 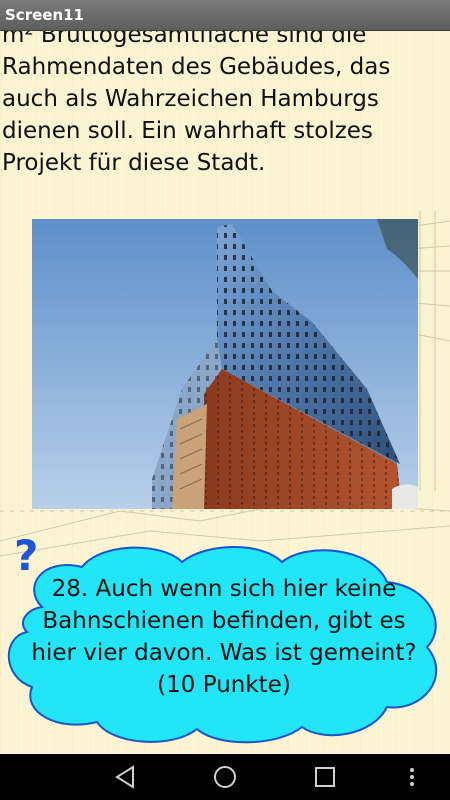 I want to click on question-line: (10 Punkte), so click(x=224, y=685).